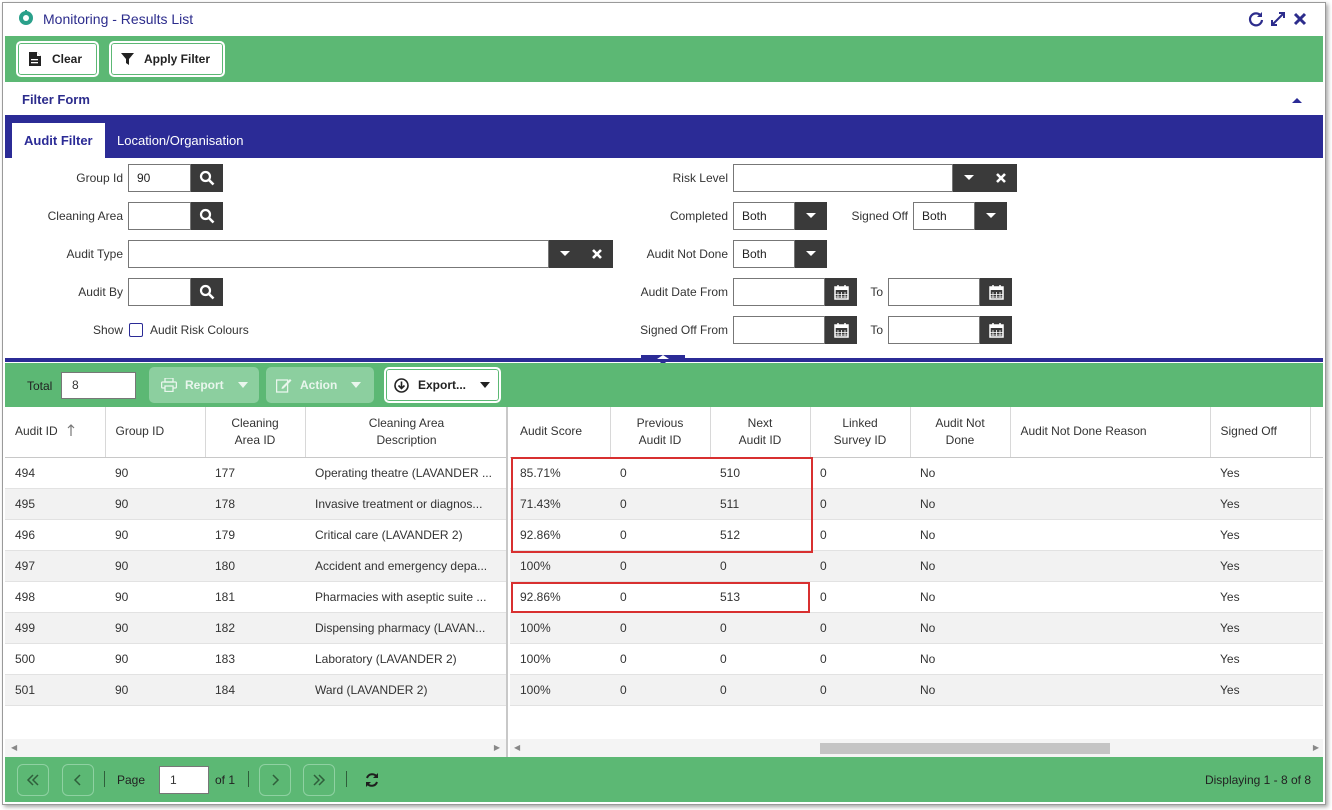  Describe the element at coordinates (255, 535) in the screenshot. I see `table-row: 496 90 179 Critical care (LAVANDER 2)` at that location.